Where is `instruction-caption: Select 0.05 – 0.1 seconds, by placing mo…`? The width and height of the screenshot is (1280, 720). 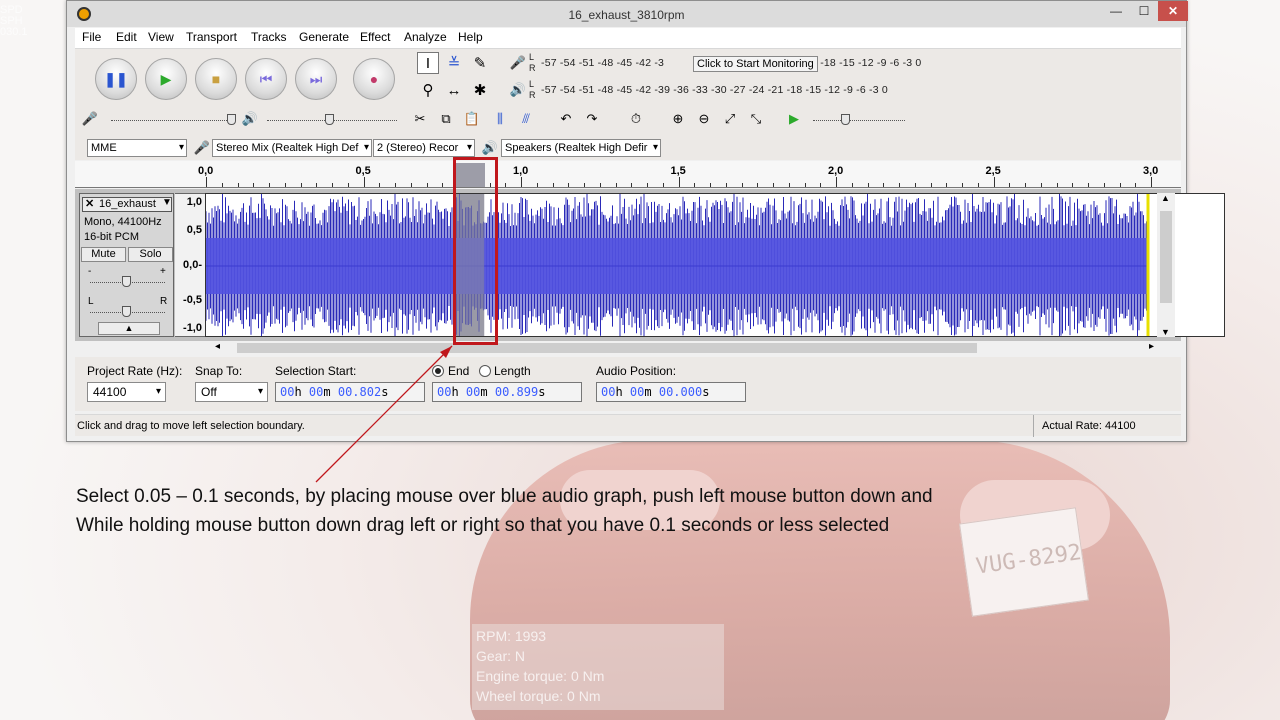 instruction-caption: Select 0.05 – 0.1 seconds, by placing mo… is located at coordinates (651, 511).